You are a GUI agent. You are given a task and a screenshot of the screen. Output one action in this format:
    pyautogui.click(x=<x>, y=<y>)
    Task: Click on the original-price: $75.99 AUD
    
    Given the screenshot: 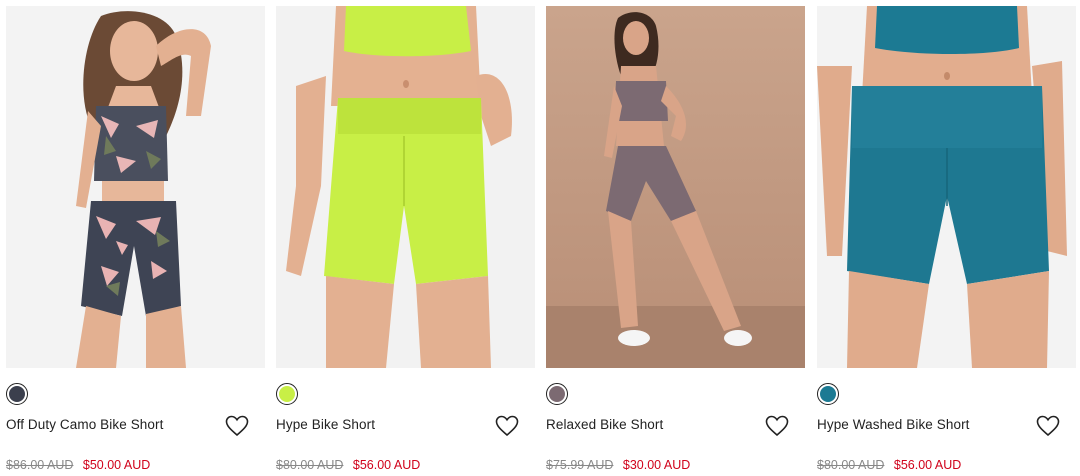 What is the action you would take?
    pyautogui.click(x=580, y=465)
    